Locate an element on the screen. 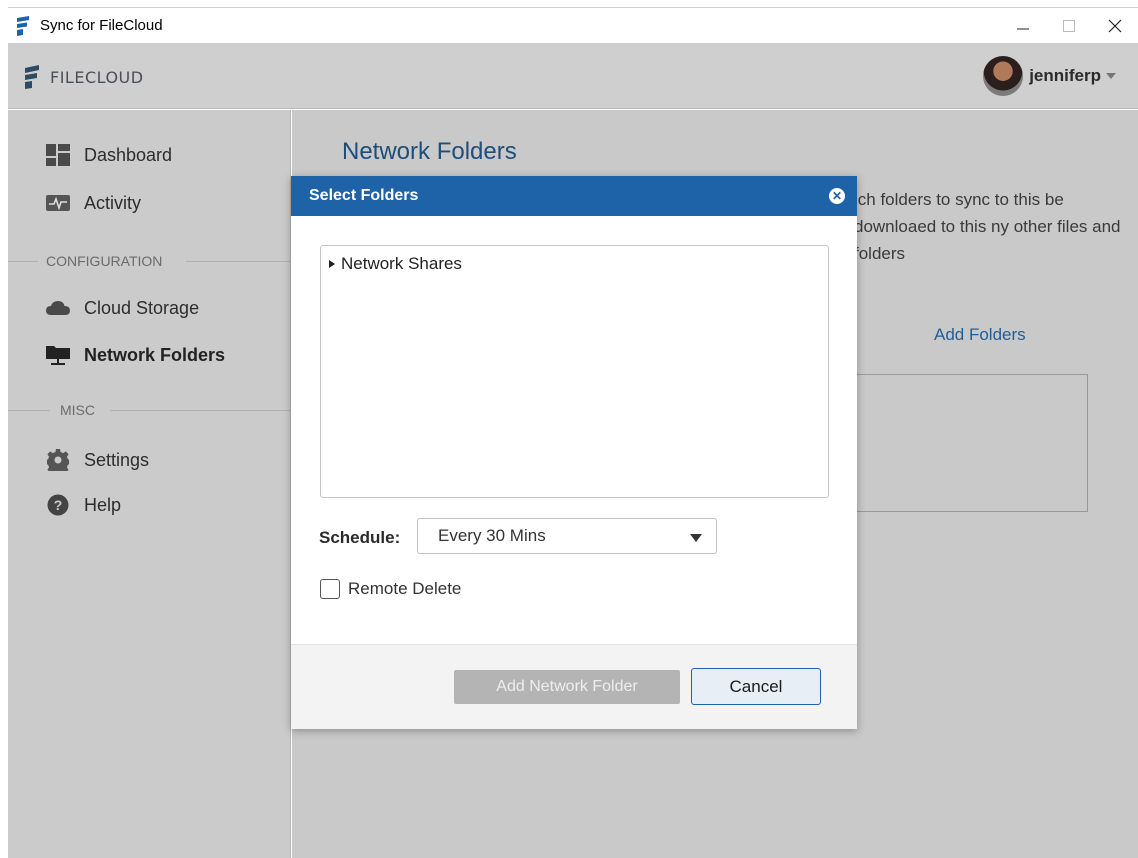  dialog-header: Select Folders ✕ is located at coordinates (574, 196).